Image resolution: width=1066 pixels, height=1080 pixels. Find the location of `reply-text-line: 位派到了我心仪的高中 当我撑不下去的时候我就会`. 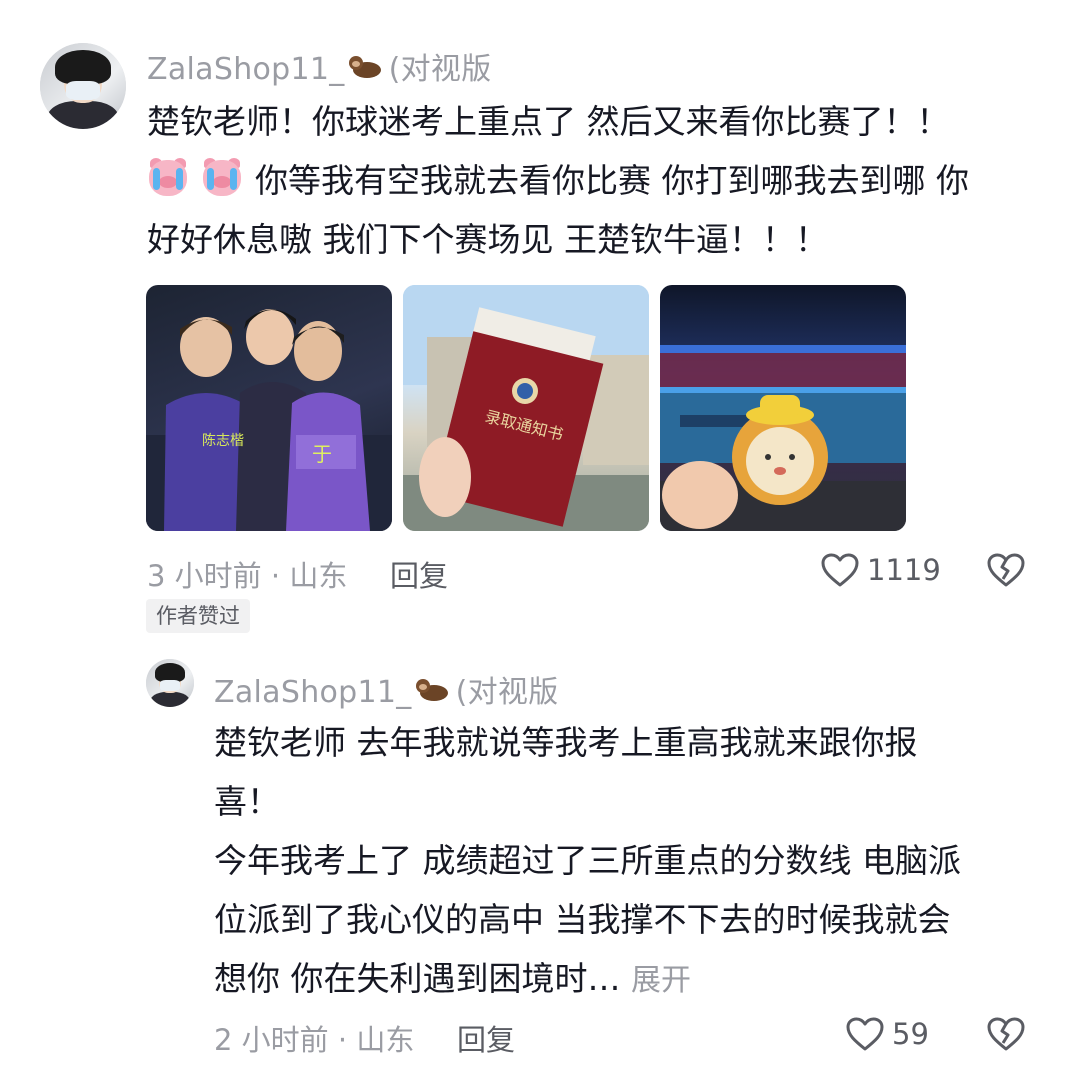

reply-text-line: 位派到了我心仪的高中 当我撑不下去的时候我就会 is located at coordinates (582, 919).